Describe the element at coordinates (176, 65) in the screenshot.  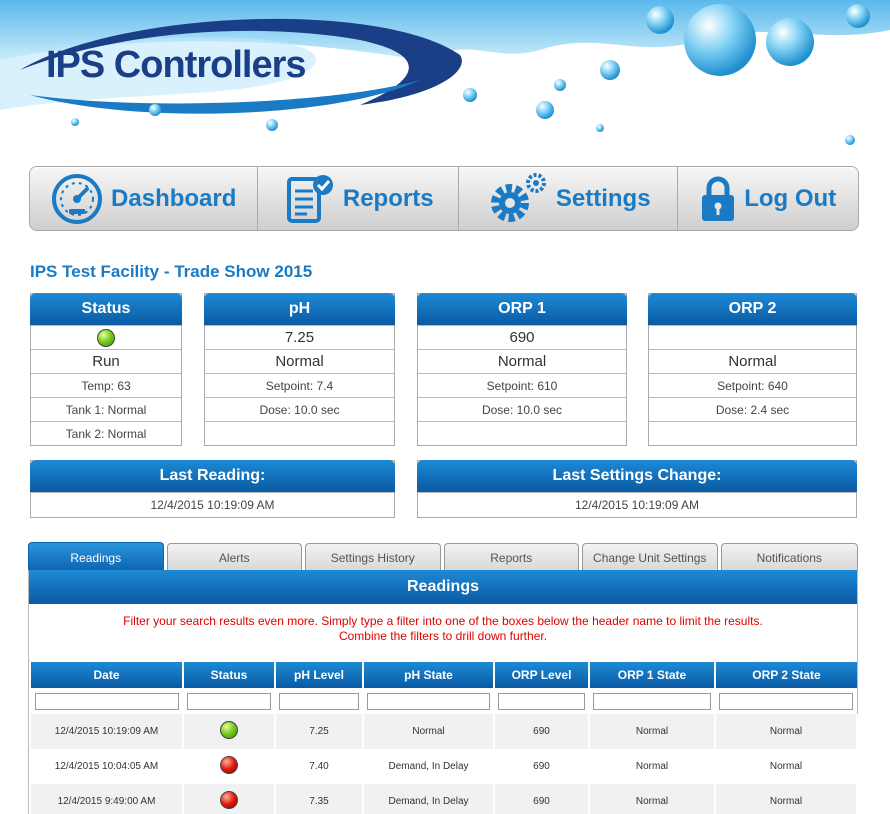
I see `brand-logo: IPS Controllers` at that location.